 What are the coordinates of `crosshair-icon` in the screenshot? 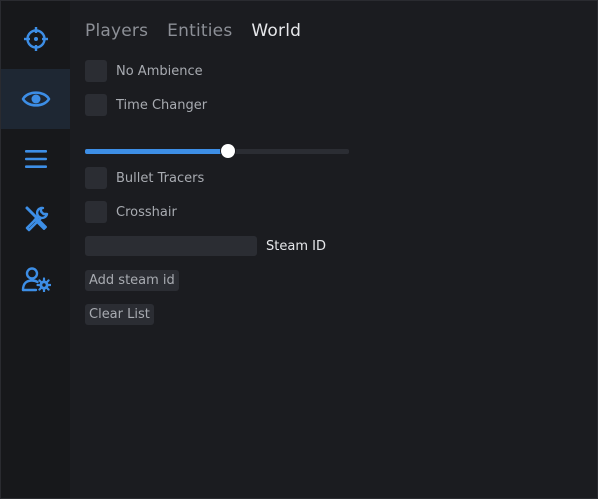 It's located at (35, 39).